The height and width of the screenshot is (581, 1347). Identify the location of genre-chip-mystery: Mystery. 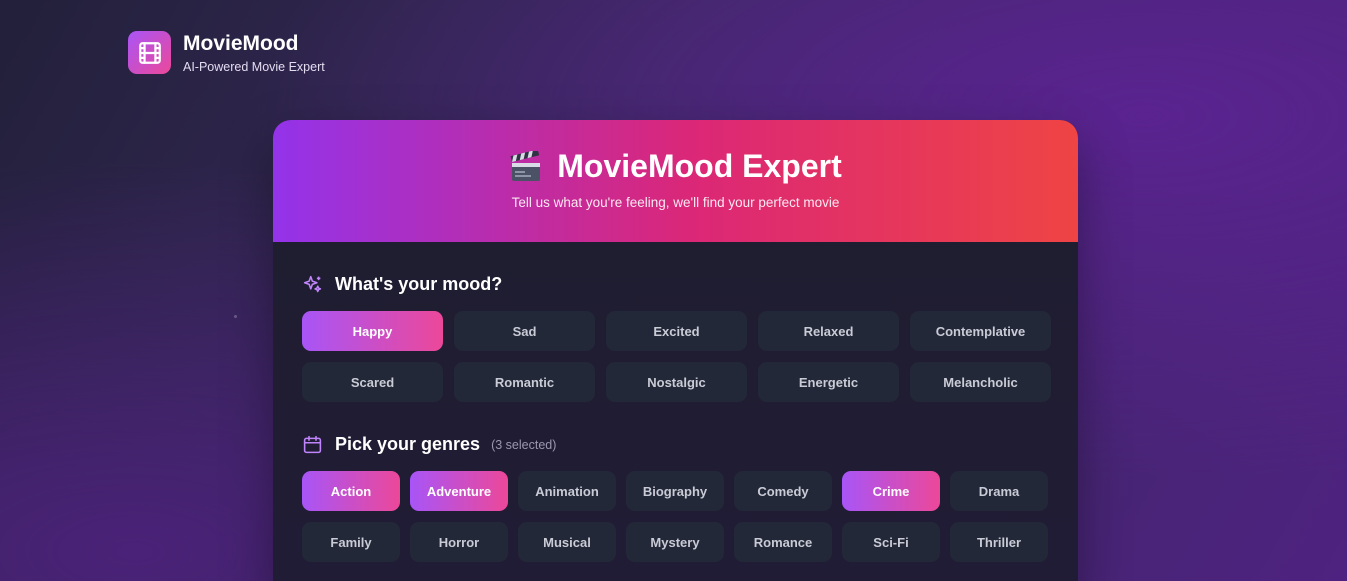
(675, 542).